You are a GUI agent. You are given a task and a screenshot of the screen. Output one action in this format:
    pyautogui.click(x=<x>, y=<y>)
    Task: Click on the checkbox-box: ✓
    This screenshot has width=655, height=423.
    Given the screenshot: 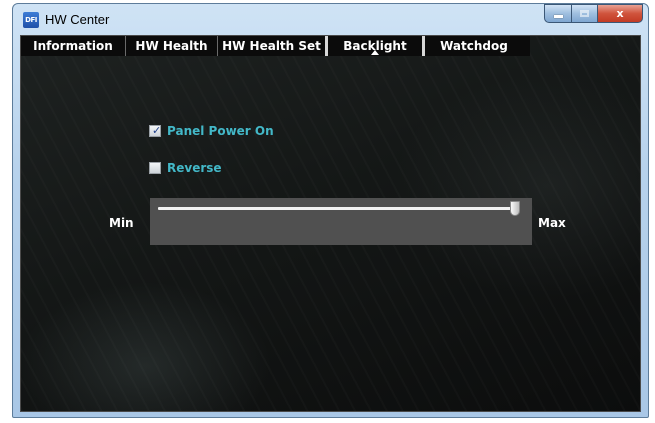 What is the action you would take?
    pyautogui.click(x=155, y=130)
    